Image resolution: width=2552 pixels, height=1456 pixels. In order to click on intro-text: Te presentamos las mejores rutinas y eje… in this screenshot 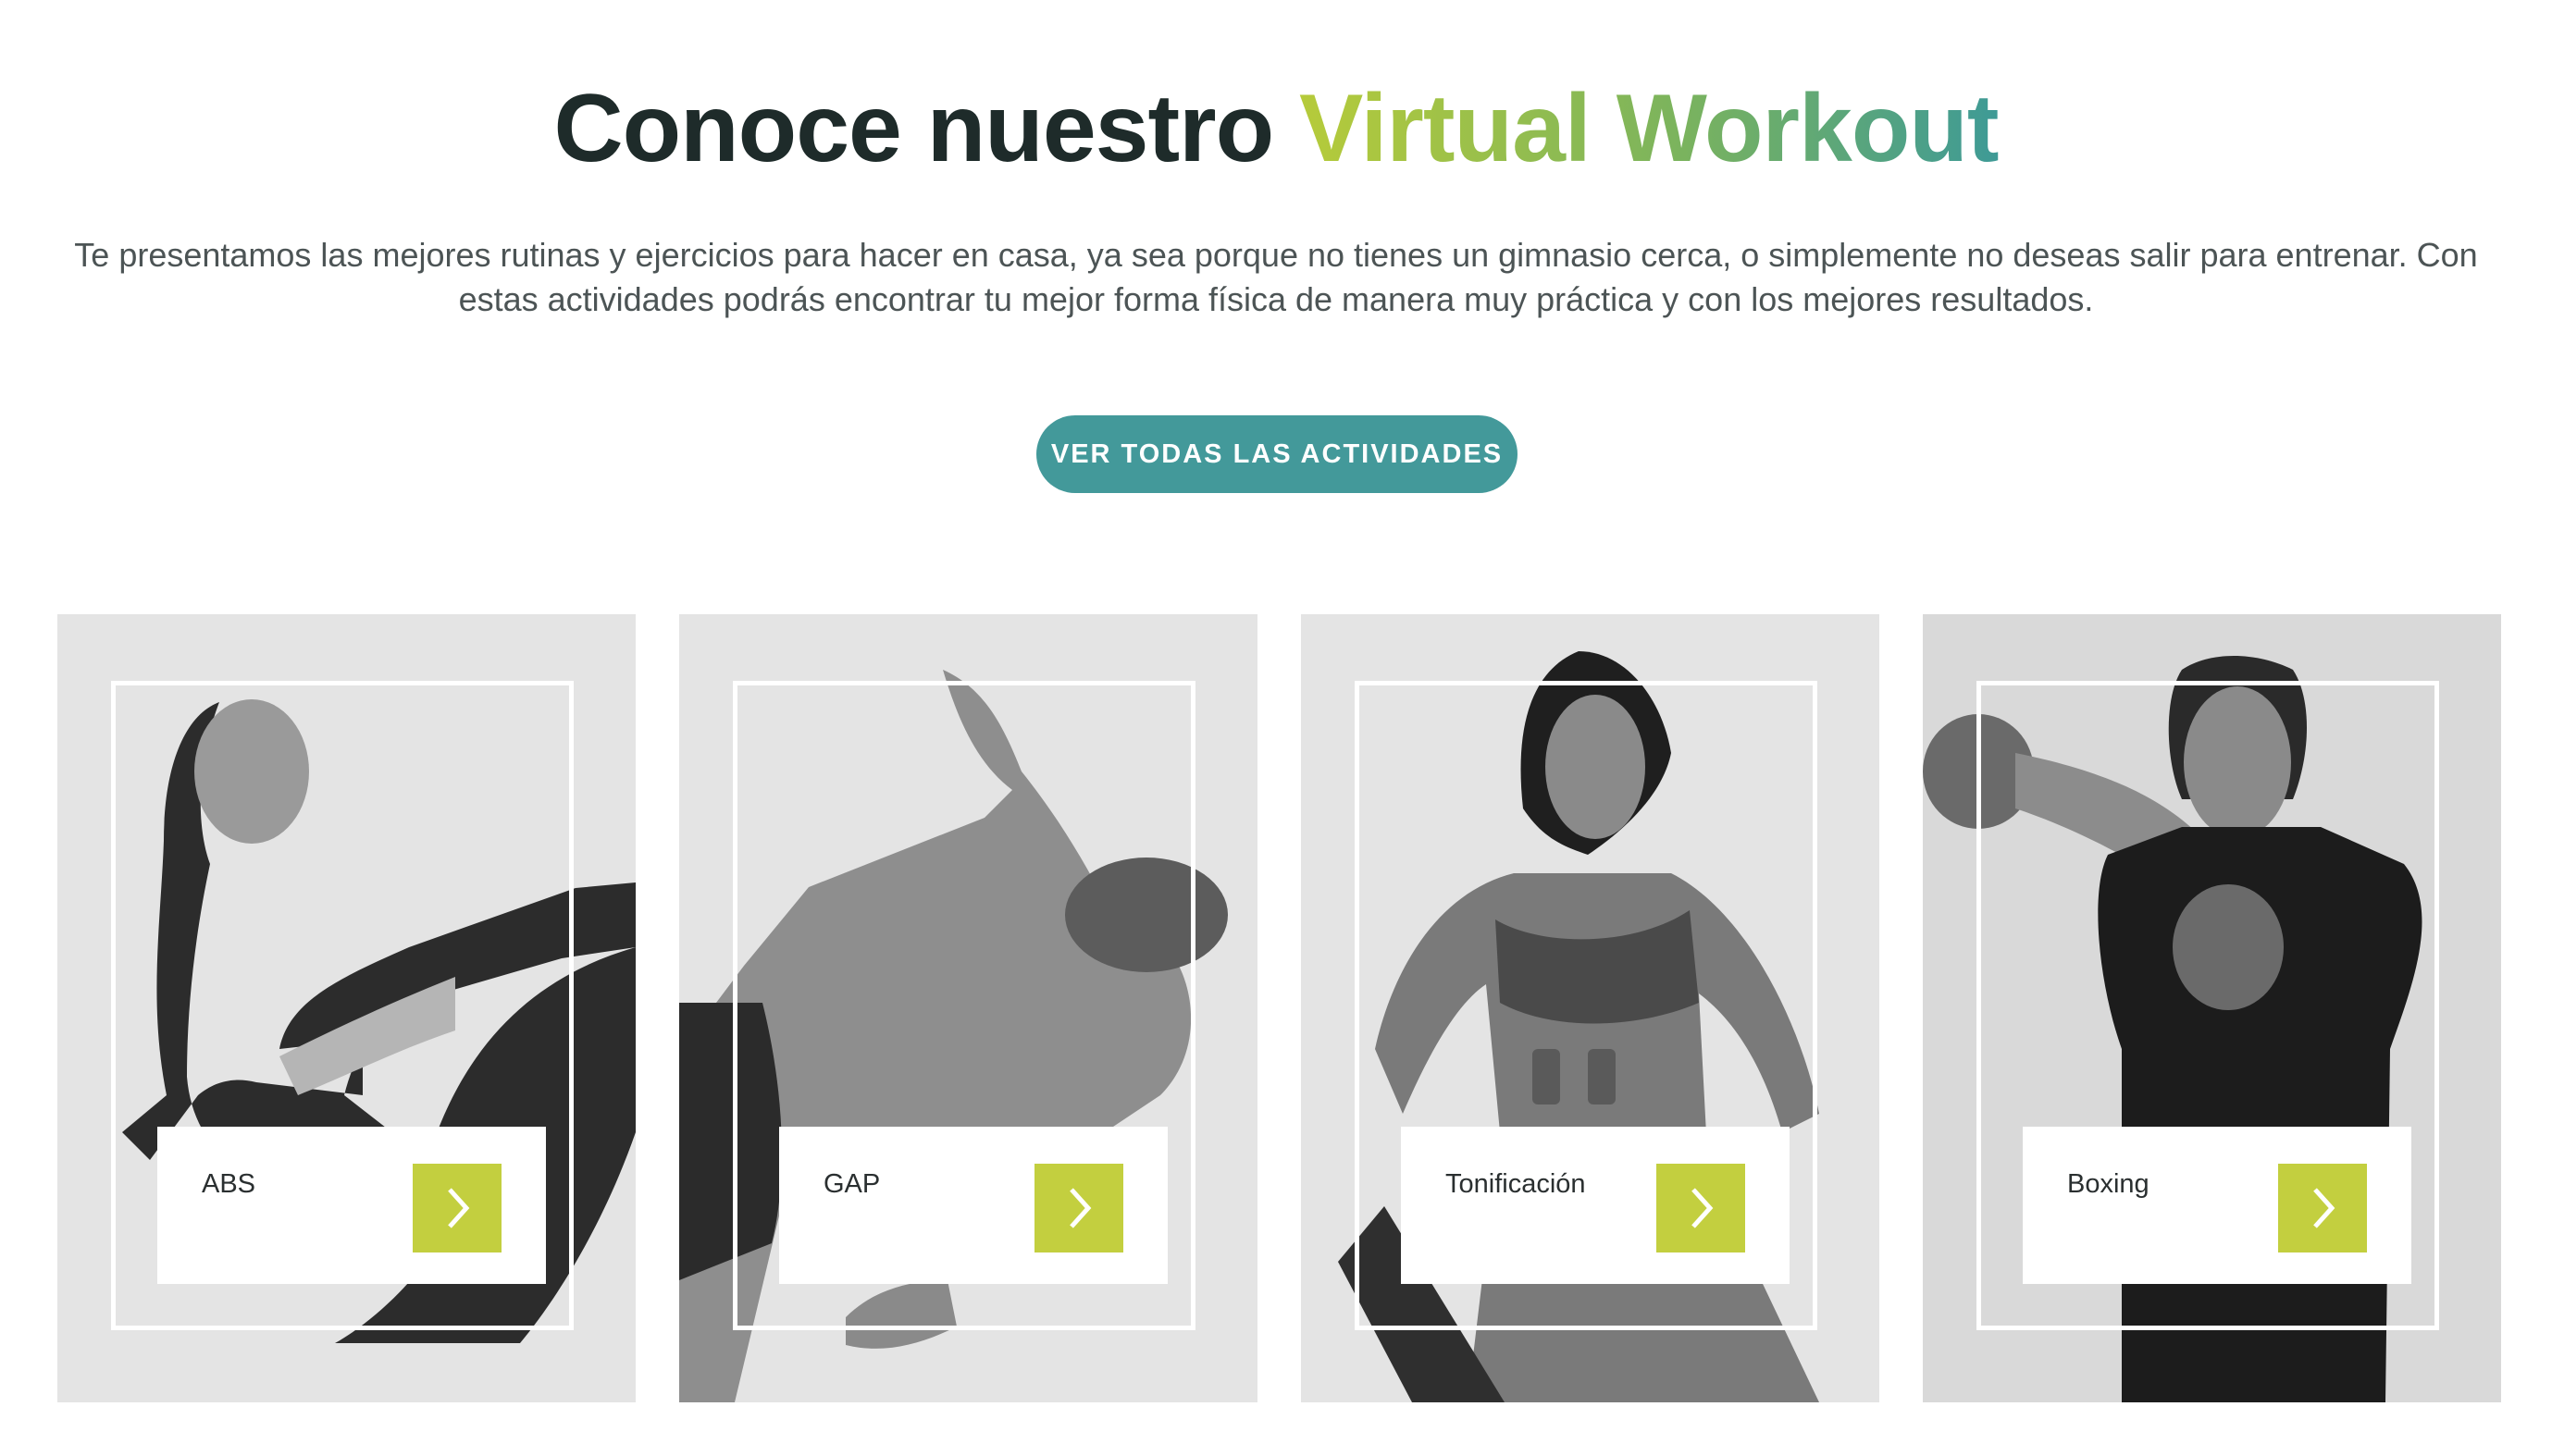, I will do `click(1276, 277)`.